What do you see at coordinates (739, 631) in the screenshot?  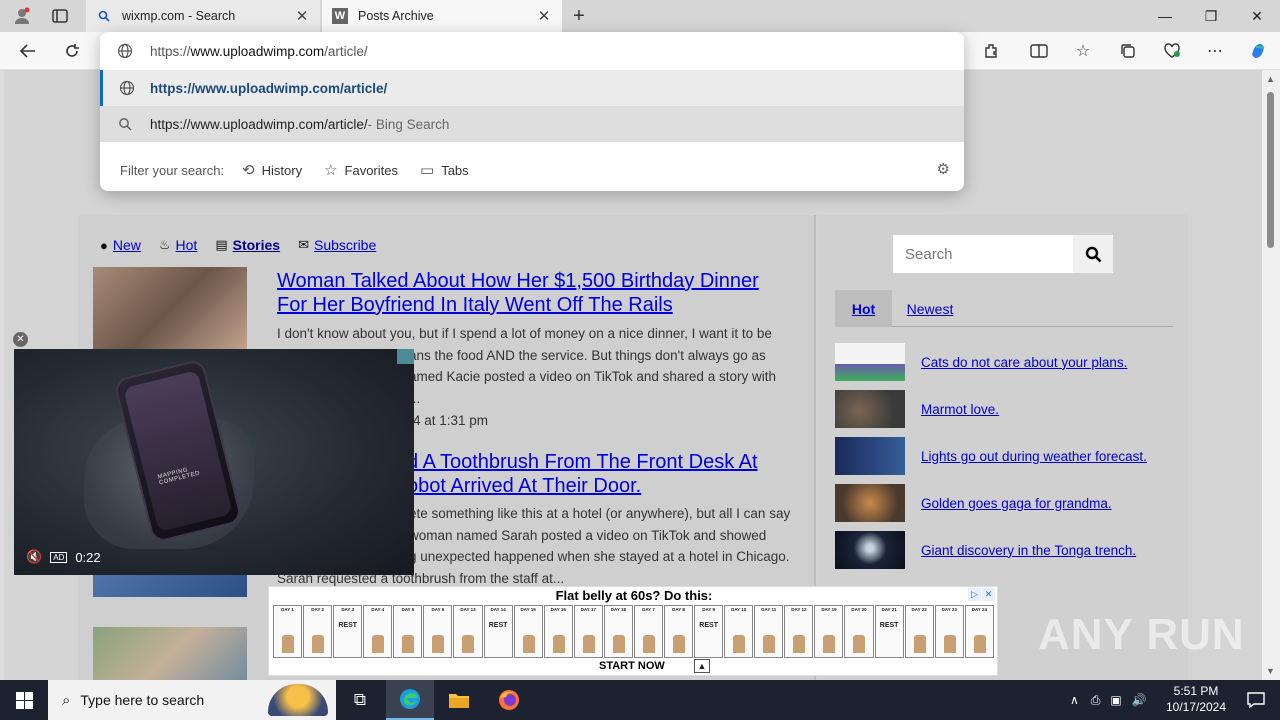 I see `ad-day-cell: DAY 10` at bounding box center [739, 631].